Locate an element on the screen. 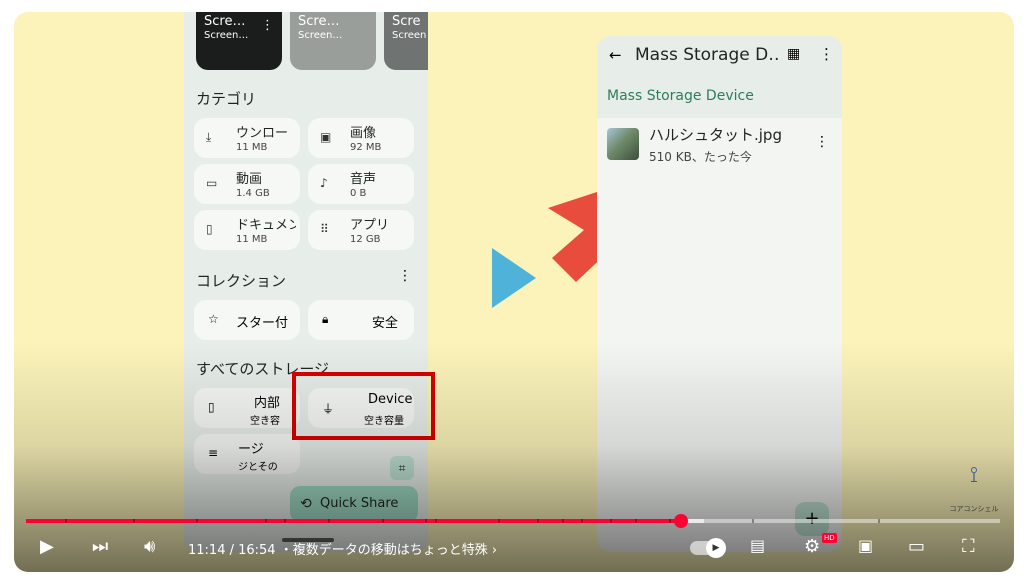 This screenshot has height=581, width=1024. categories-title: カテゴリ is located at coordinates (226, 99).